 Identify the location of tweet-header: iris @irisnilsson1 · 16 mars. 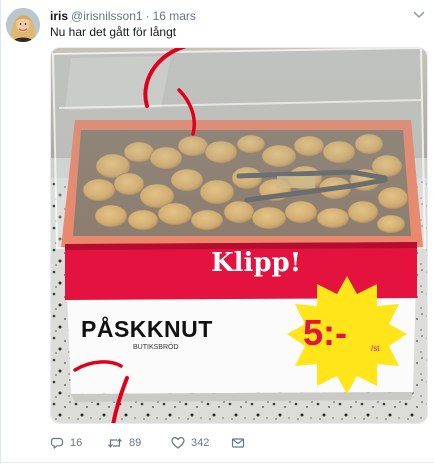
(123, 16).